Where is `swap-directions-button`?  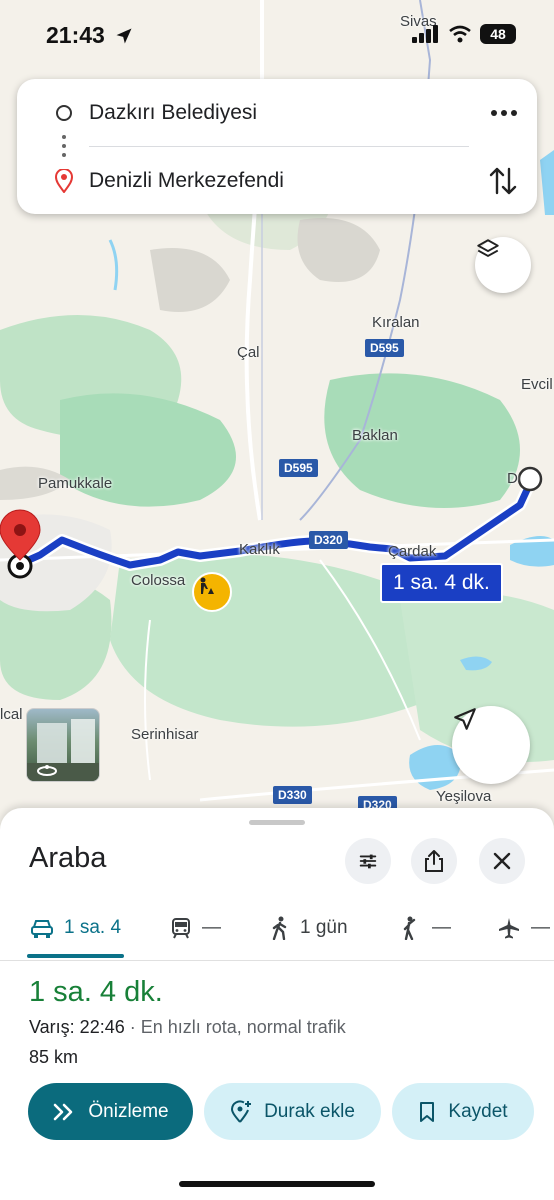
swap-directions-button is located at coordinates (503, 181).